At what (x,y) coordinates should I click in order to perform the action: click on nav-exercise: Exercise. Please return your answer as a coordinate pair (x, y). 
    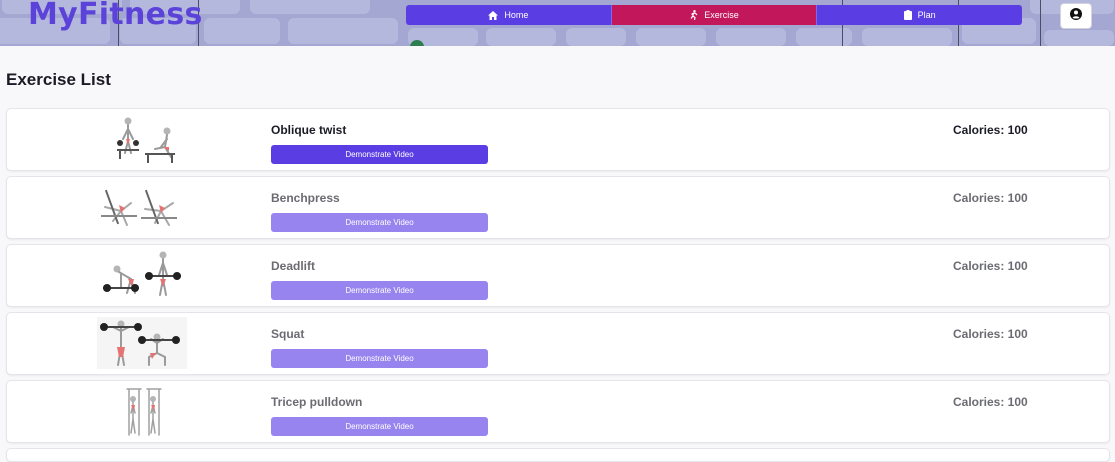
    Looking at the image, I should click on (713, 15).